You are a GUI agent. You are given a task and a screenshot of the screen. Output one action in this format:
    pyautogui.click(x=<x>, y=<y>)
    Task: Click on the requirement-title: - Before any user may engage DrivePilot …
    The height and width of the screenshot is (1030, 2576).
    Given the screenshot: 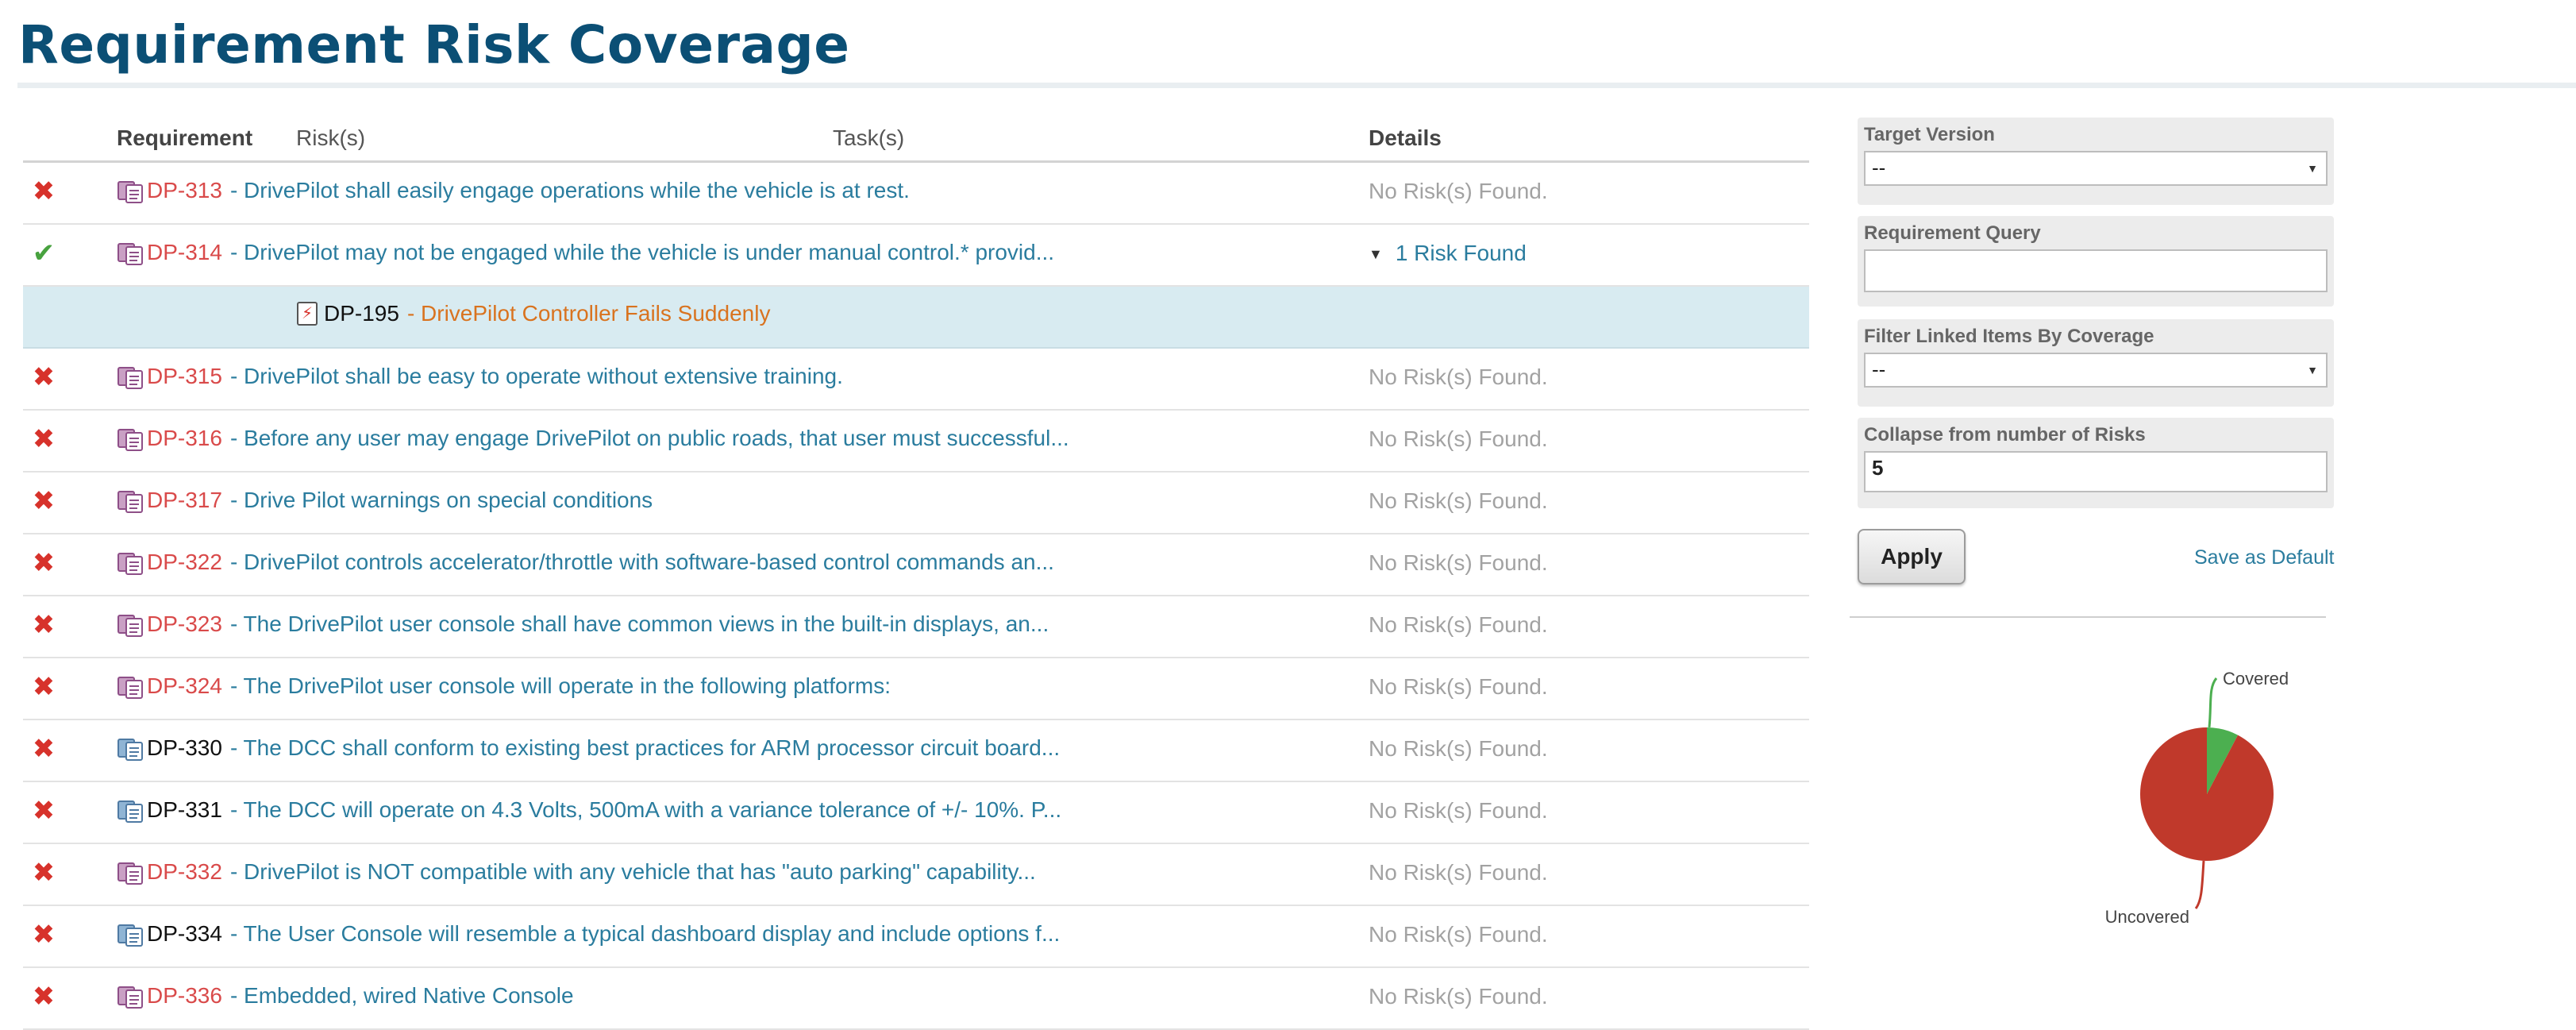 What is the action you would take?
    pyautogui.click(x=649, y=438)
    